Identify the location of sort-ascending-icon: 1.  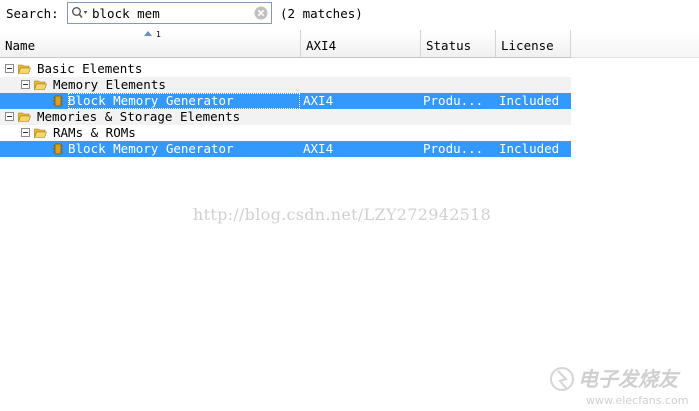
(152, 34).